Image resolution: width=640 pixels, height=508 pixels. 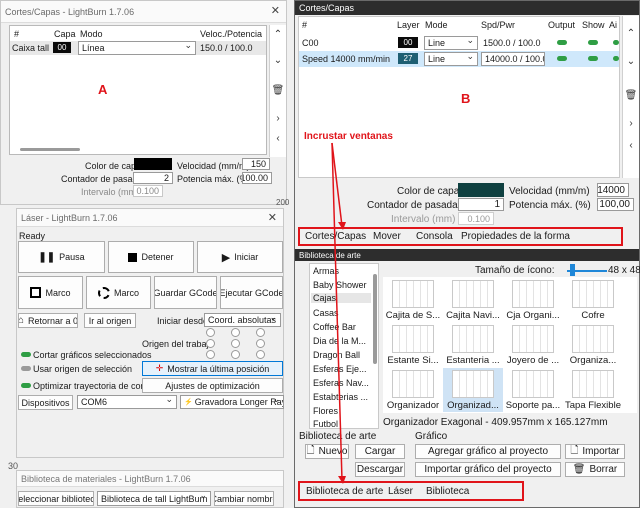 I want to click on arrow-to-bottom-tabs, so click(x=337, y=311).